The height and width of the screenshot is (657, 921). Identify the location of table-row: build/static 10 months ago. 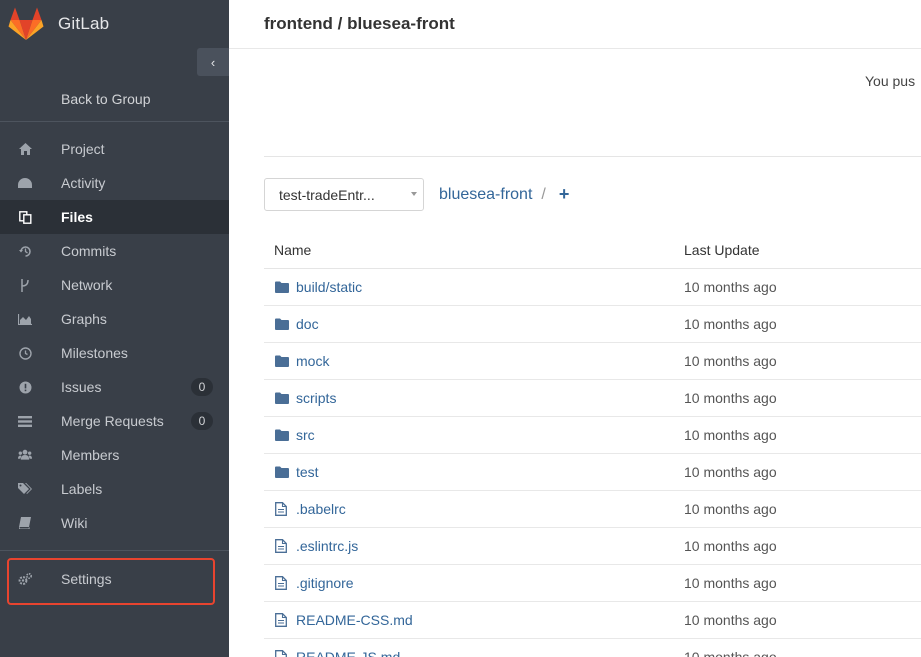
(592, 287).